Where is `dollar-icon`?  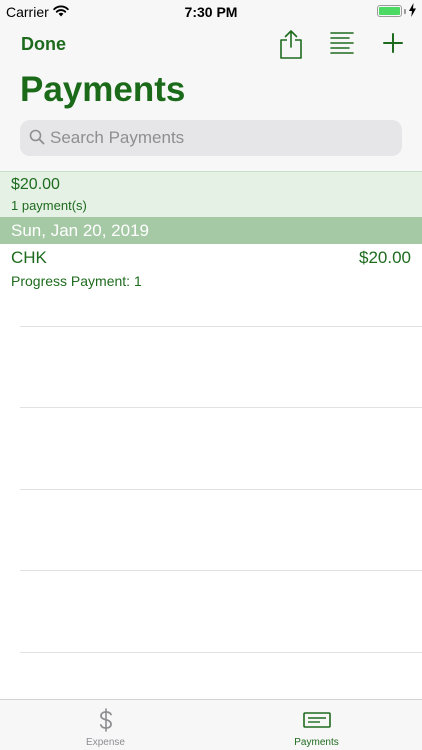
dollar-icon is located at coordinates (105, 722).